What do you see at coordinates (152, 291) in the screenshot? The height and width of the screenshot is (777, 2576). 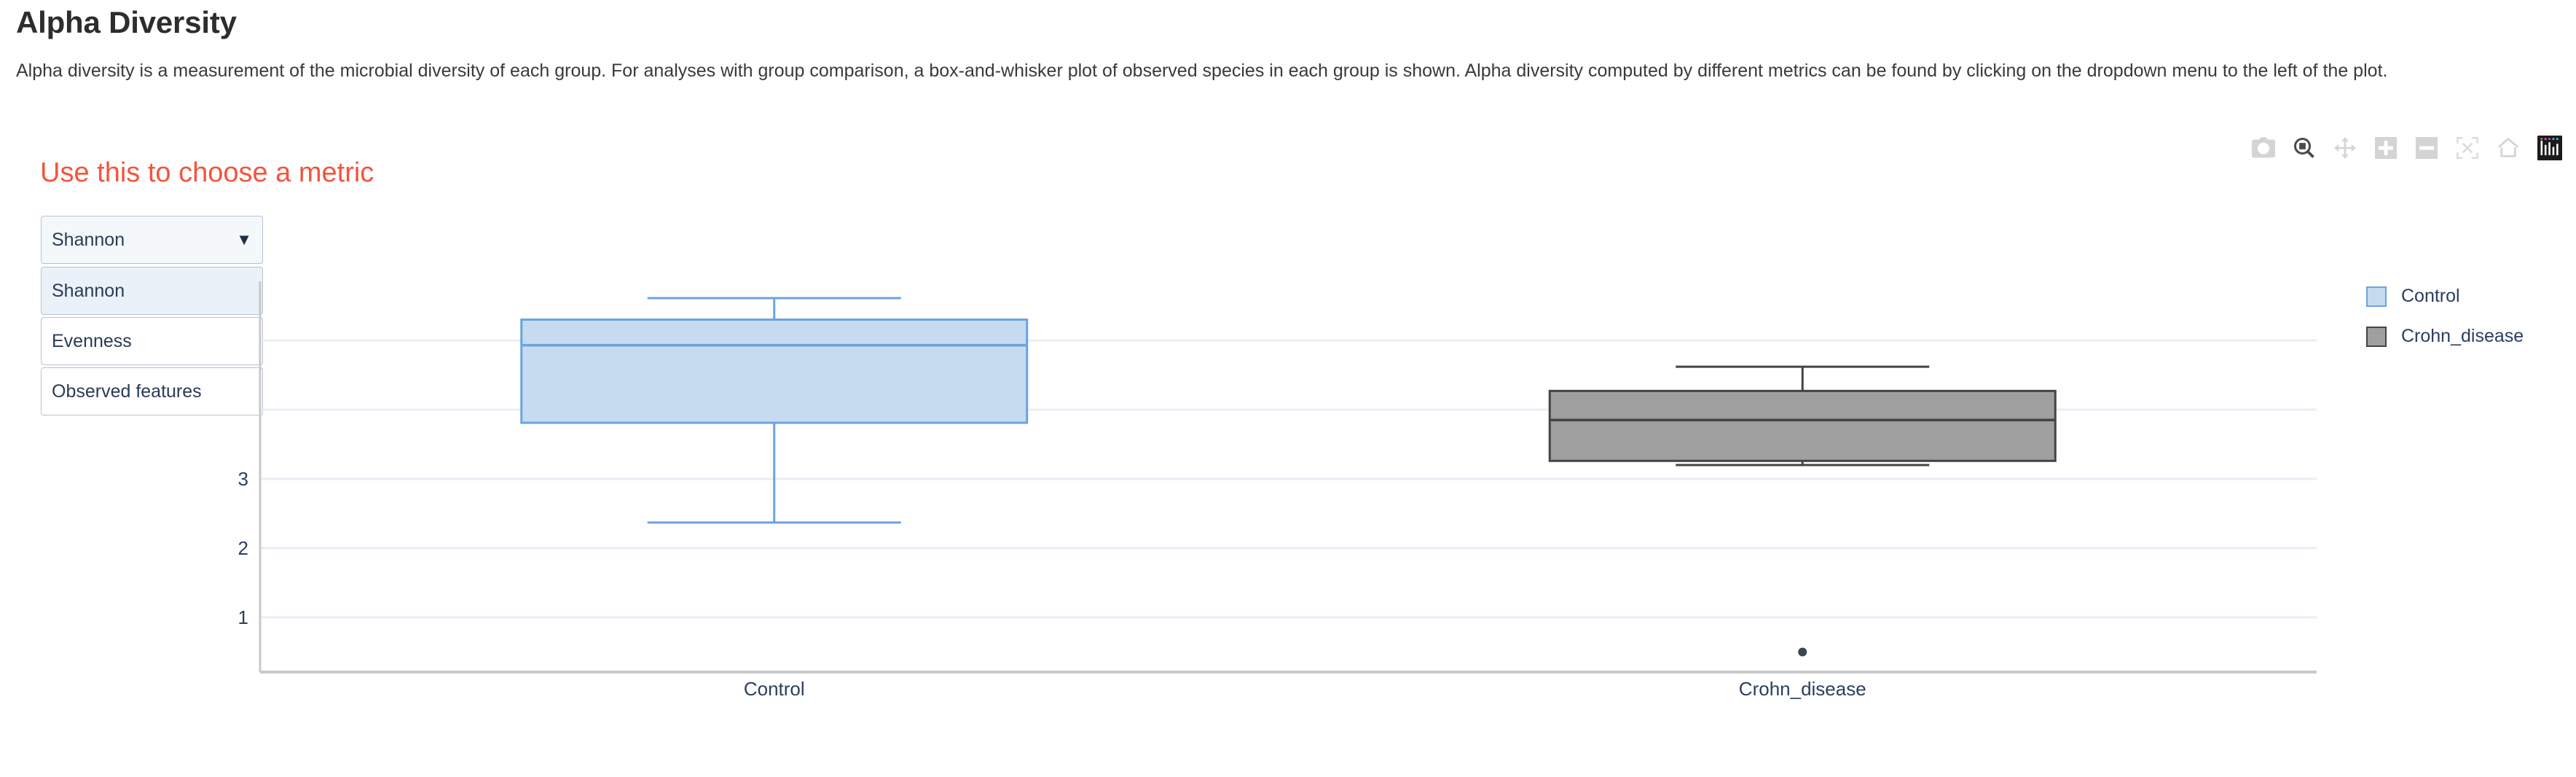 I see `metric-option-shannon: Shannon` at bounding box center [152, 291].